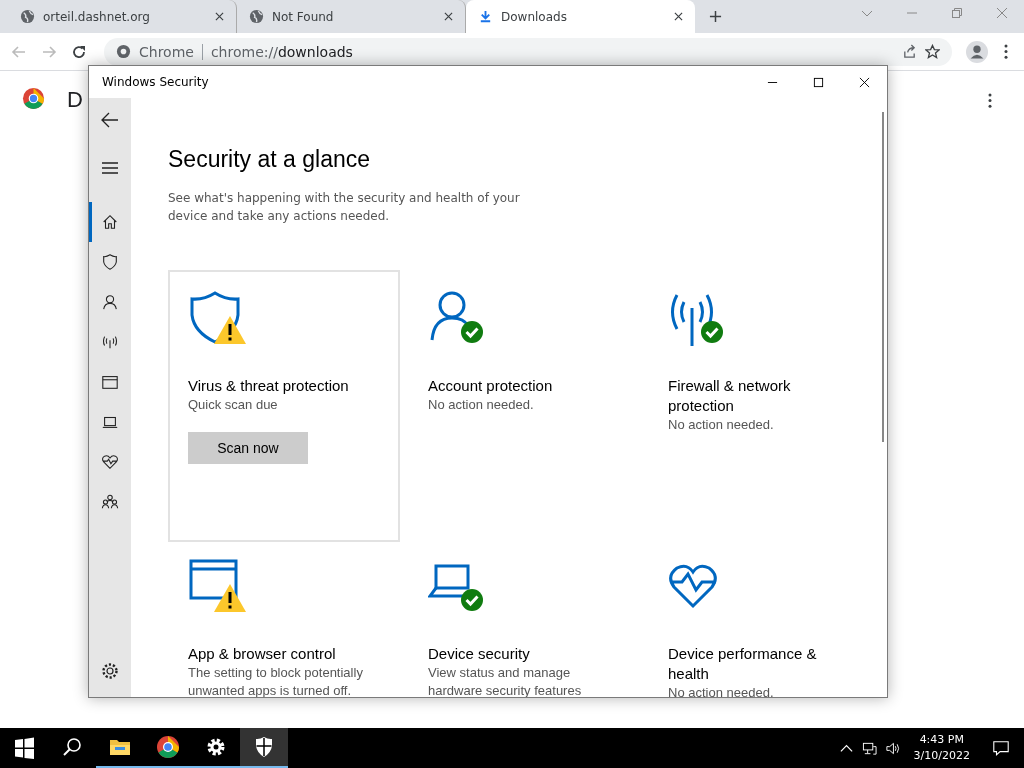  I want to click on browser-icon, so click(110, 382).